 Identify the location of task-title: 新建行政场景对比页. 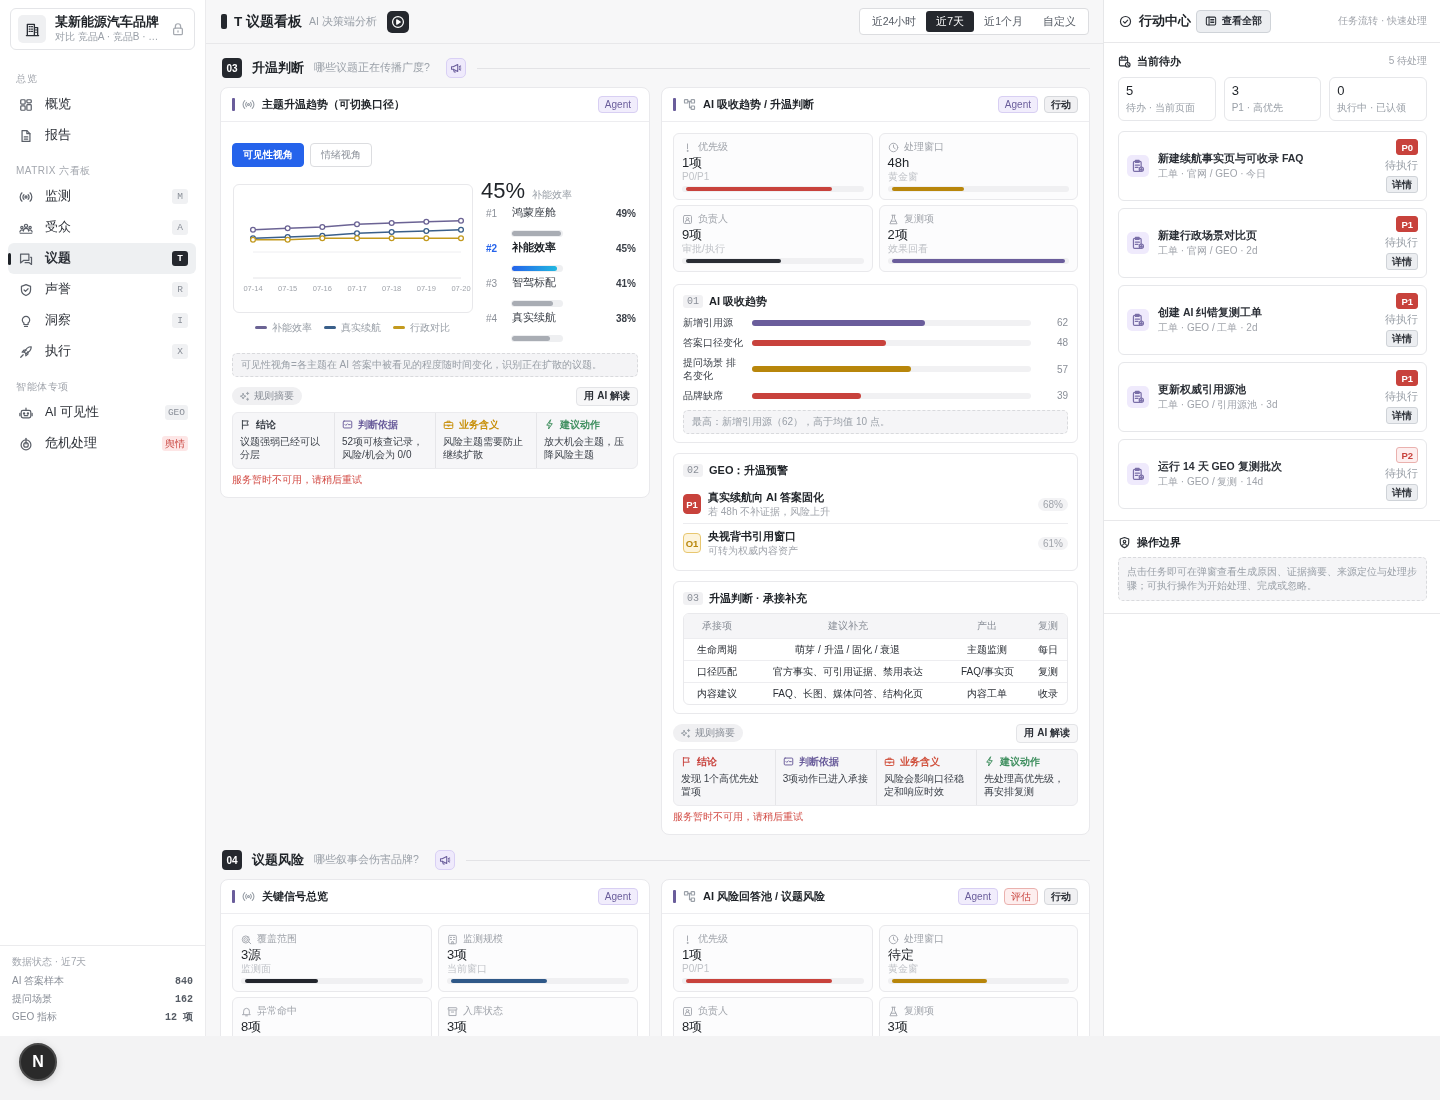
(1208, 235).